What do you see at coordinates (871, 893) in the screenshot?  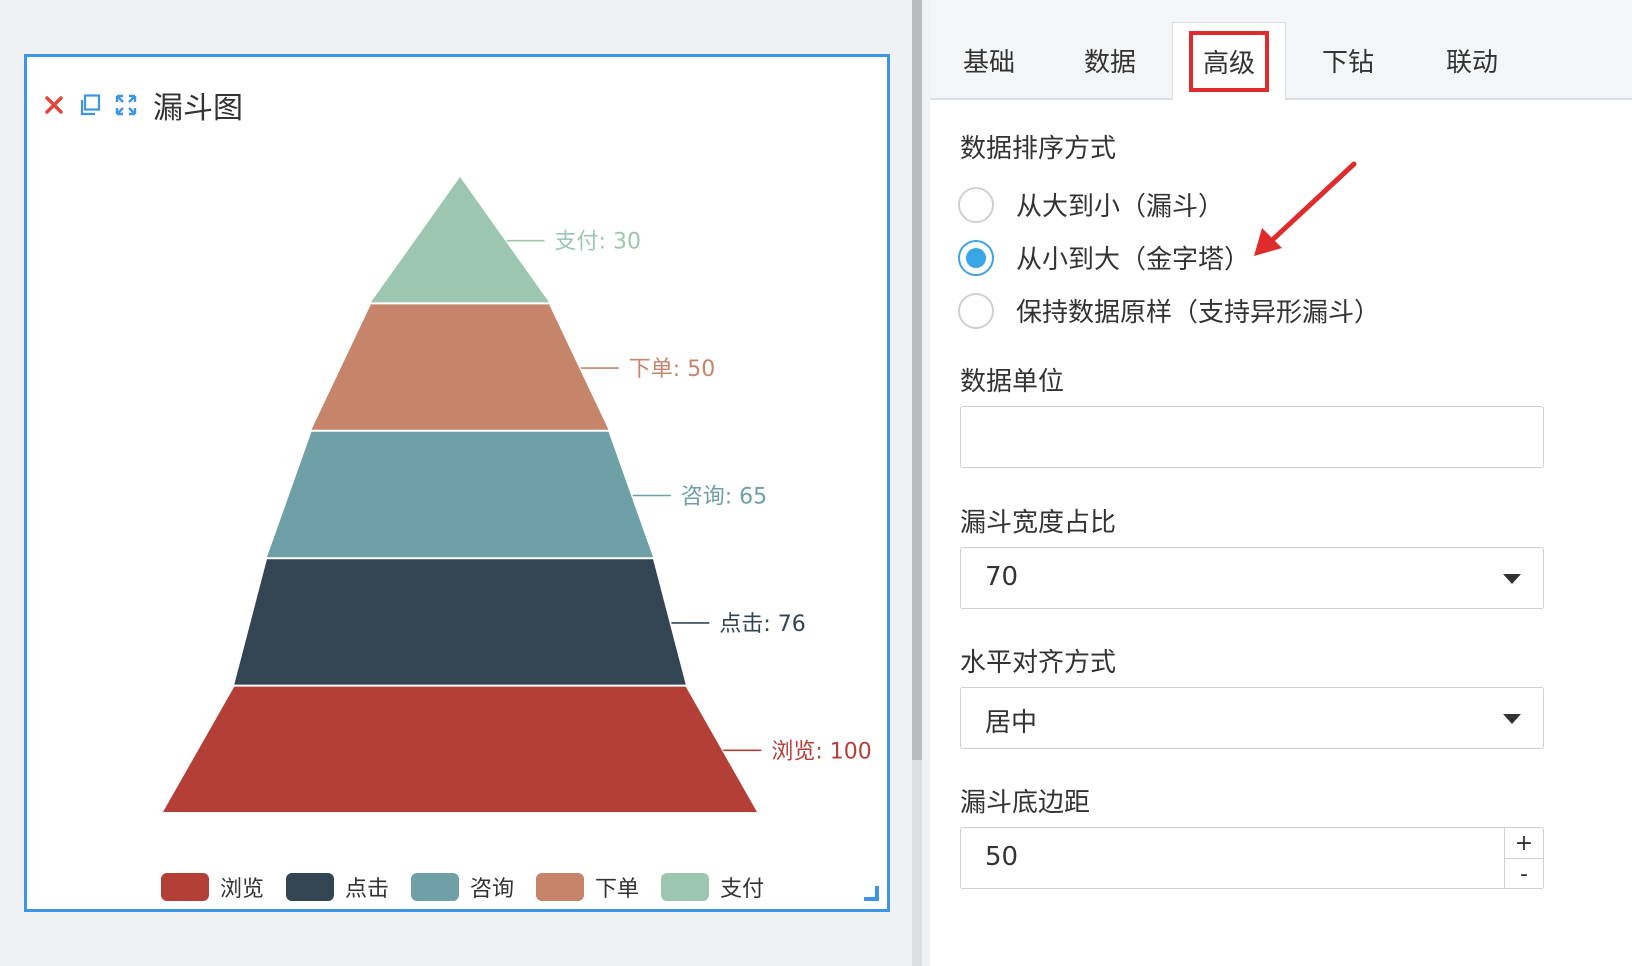 I see `resize-handle` at bounding box center [871, 893].